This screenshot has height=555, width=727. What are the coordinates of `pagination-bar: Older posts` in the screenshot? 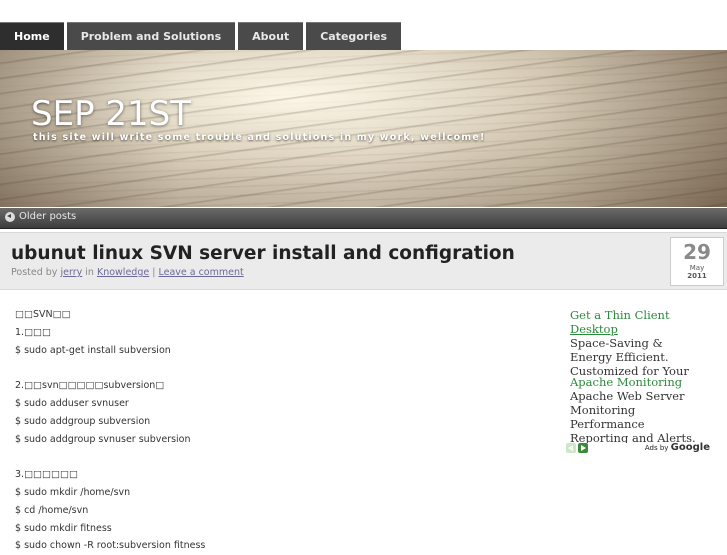 It's located at (363, 218).